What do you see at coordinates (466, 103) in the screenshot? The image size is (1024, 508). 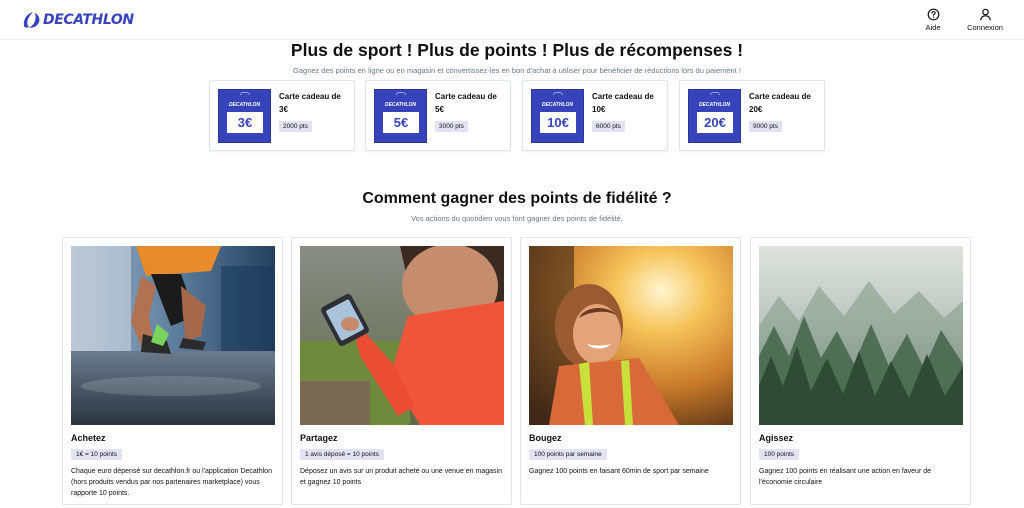 I see `gift-card-title: Carte cadeau de 5€` at bounding box center [466, 103].